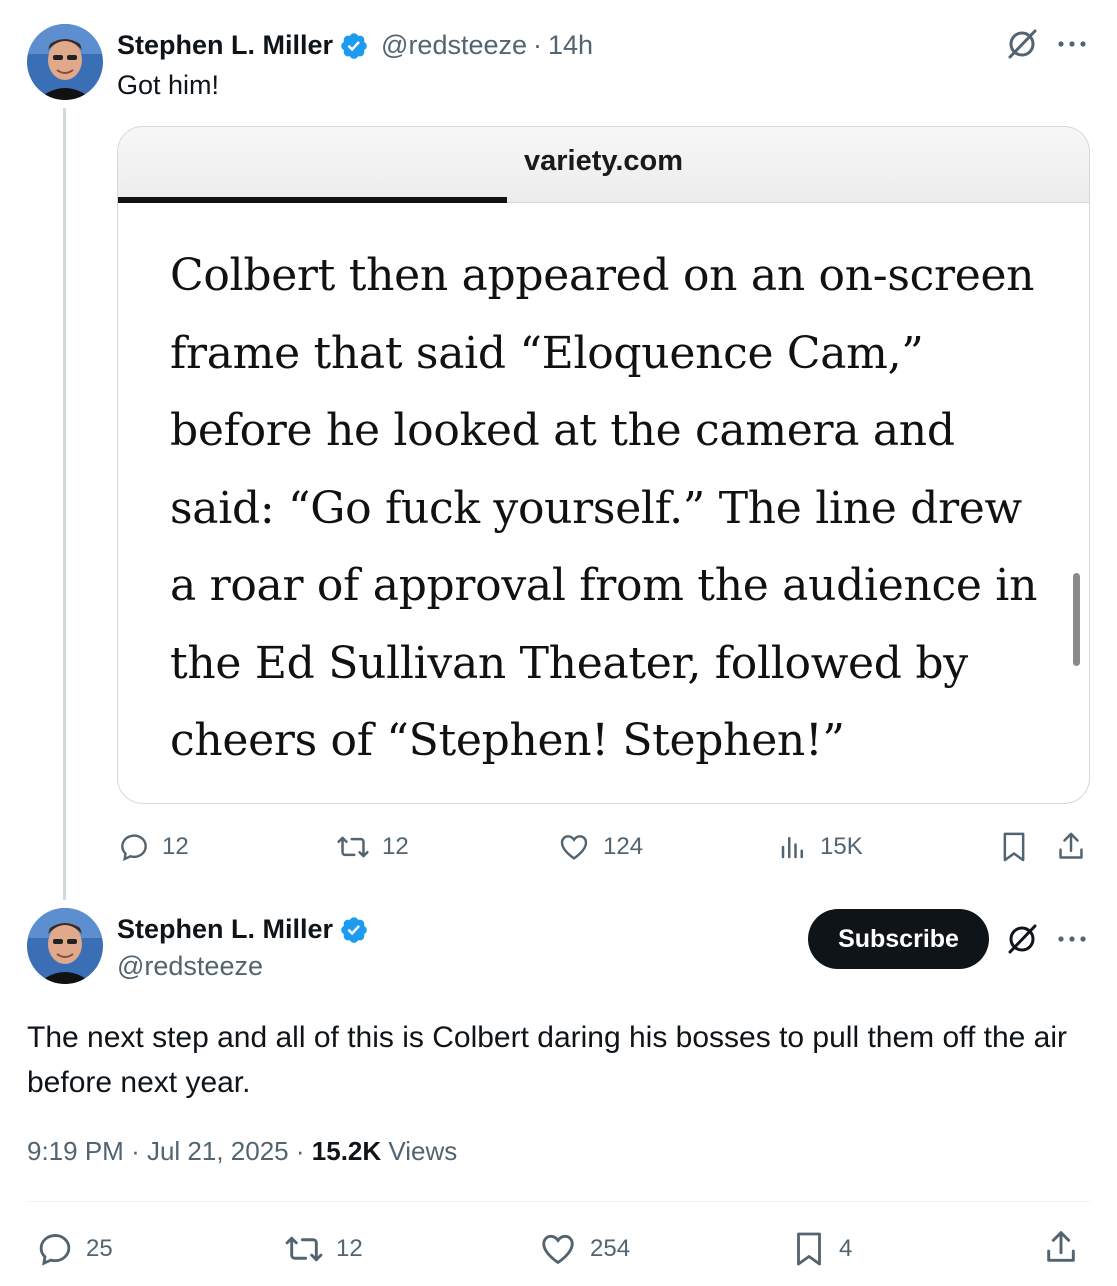  I want to click on reply-count: 12, so click(175, 846).